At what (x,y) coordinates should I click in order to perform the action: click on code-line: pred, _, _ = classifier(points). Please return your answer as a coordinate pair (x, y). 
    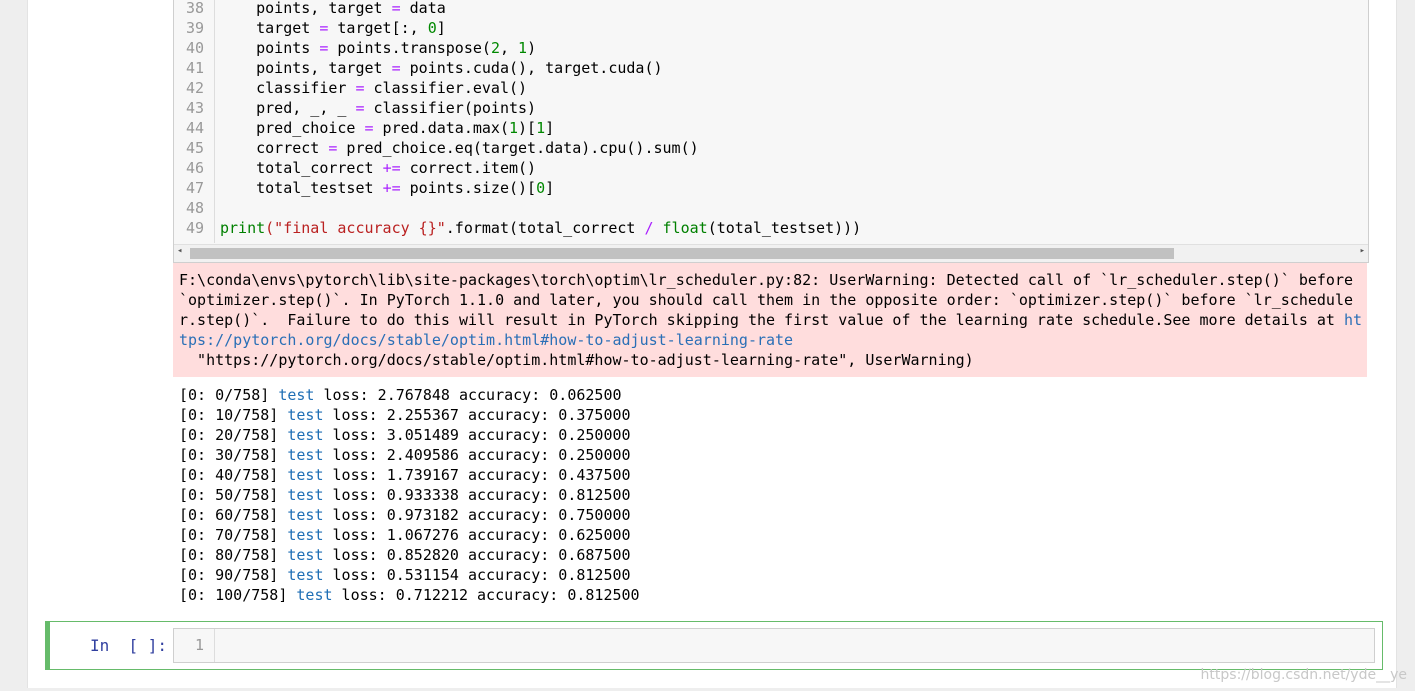
    Looking at the image, I should click on (378, 108).